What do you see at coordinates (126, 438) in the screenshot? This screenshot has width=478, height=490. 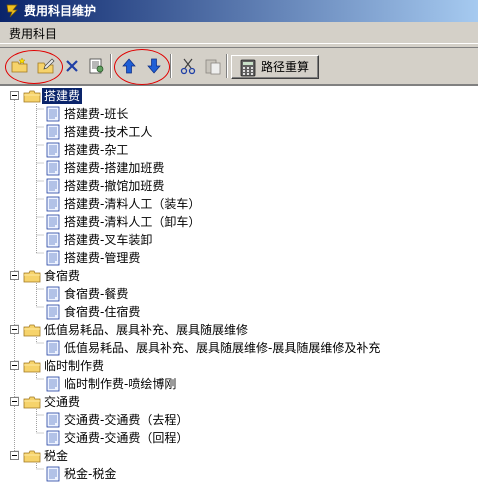 I see `tree-leaf-label: 交通费-交通费（回程）` at bounding box center [126, 438].